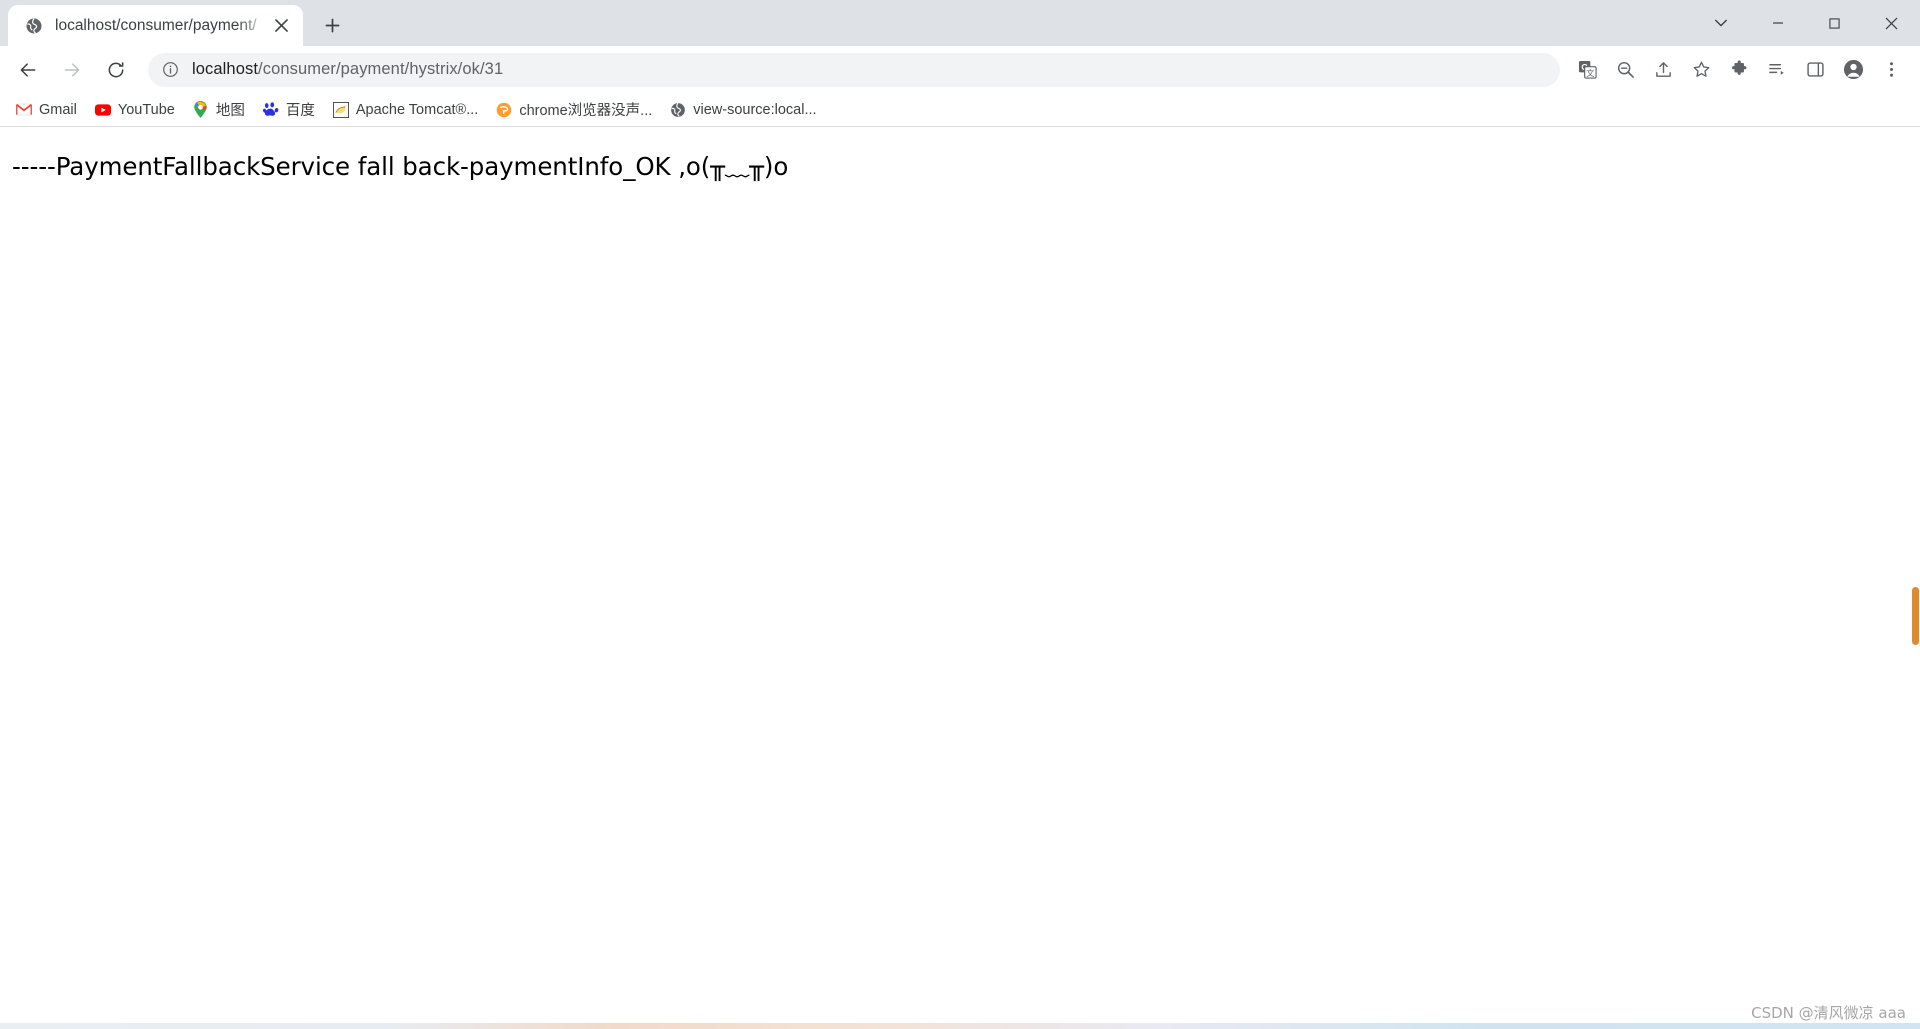 The image size is (1920, 1029). Describe the element at coordinates (1834, 23) in the screenshot. I see `window-maximize-button` at that location.